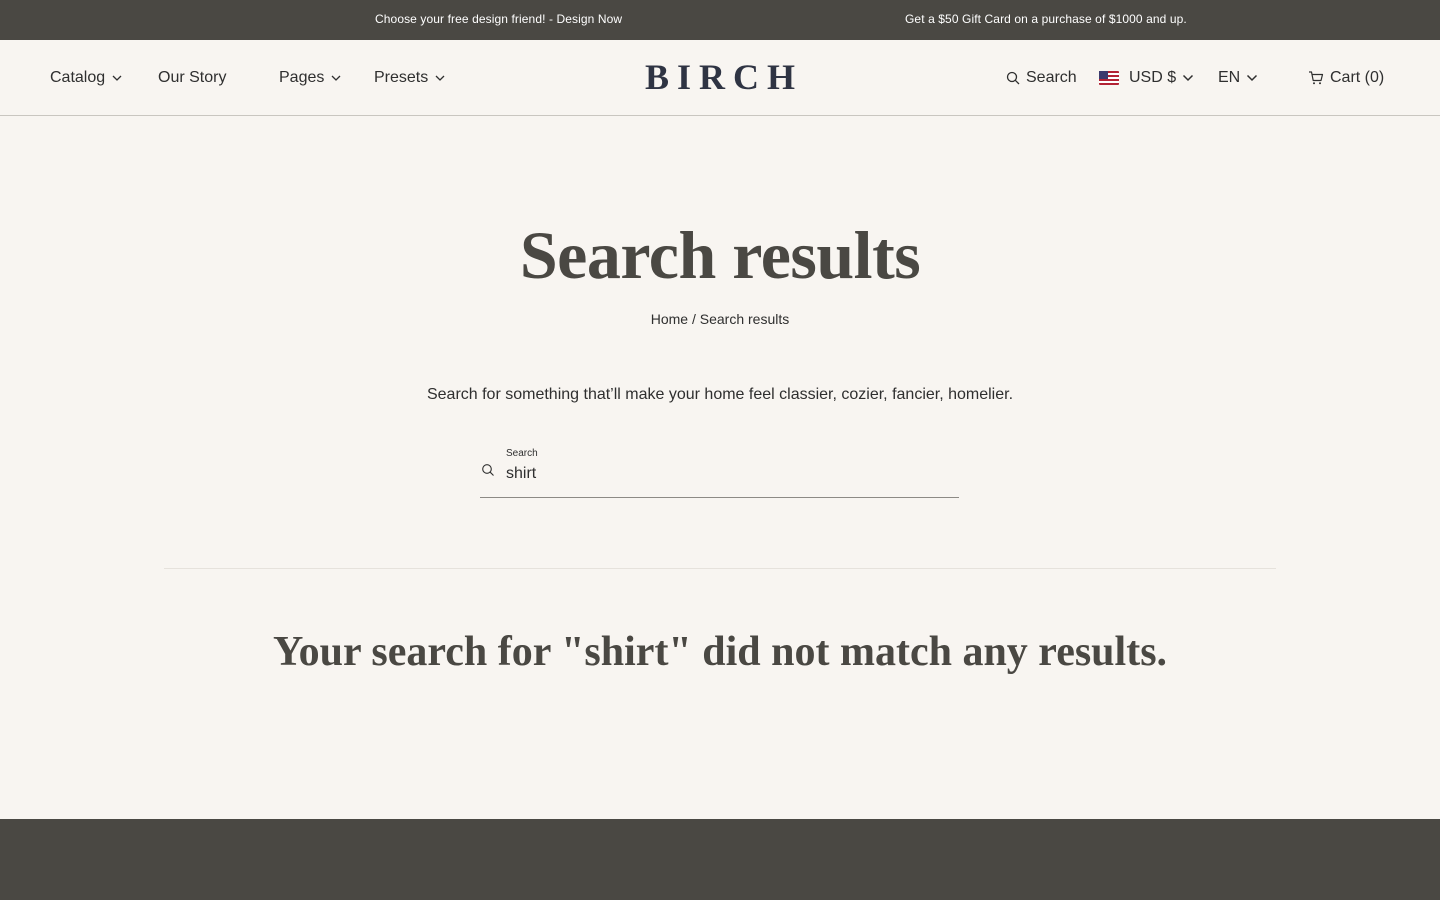 The image size is (1440, 900). What do you see at coordinates (78, 77) in the screenshot?
I see `nav-catalog-label: Catalog` at bounding box center [78, 77].